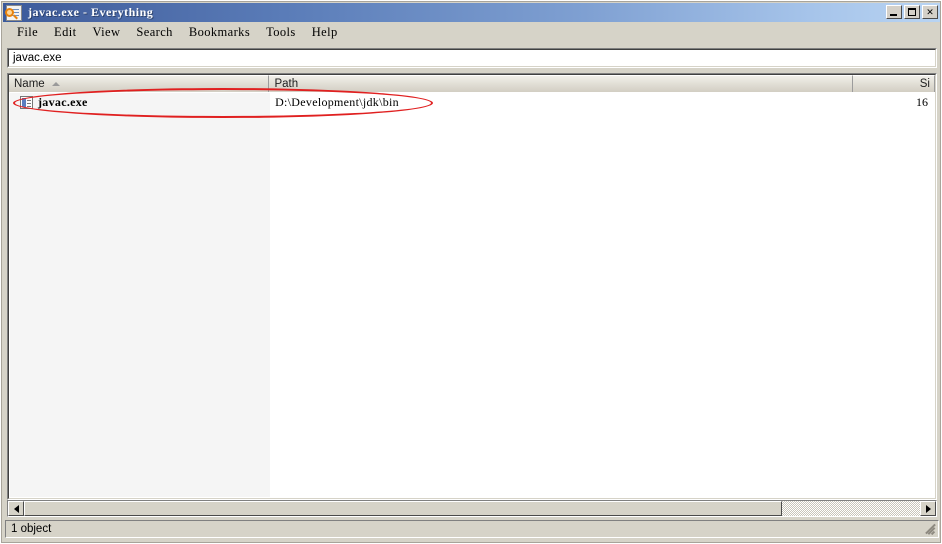 This screenshot has height=544, width=942. I want to click on cell-path: D:\Development\jdk\bin, so click(337, 101).